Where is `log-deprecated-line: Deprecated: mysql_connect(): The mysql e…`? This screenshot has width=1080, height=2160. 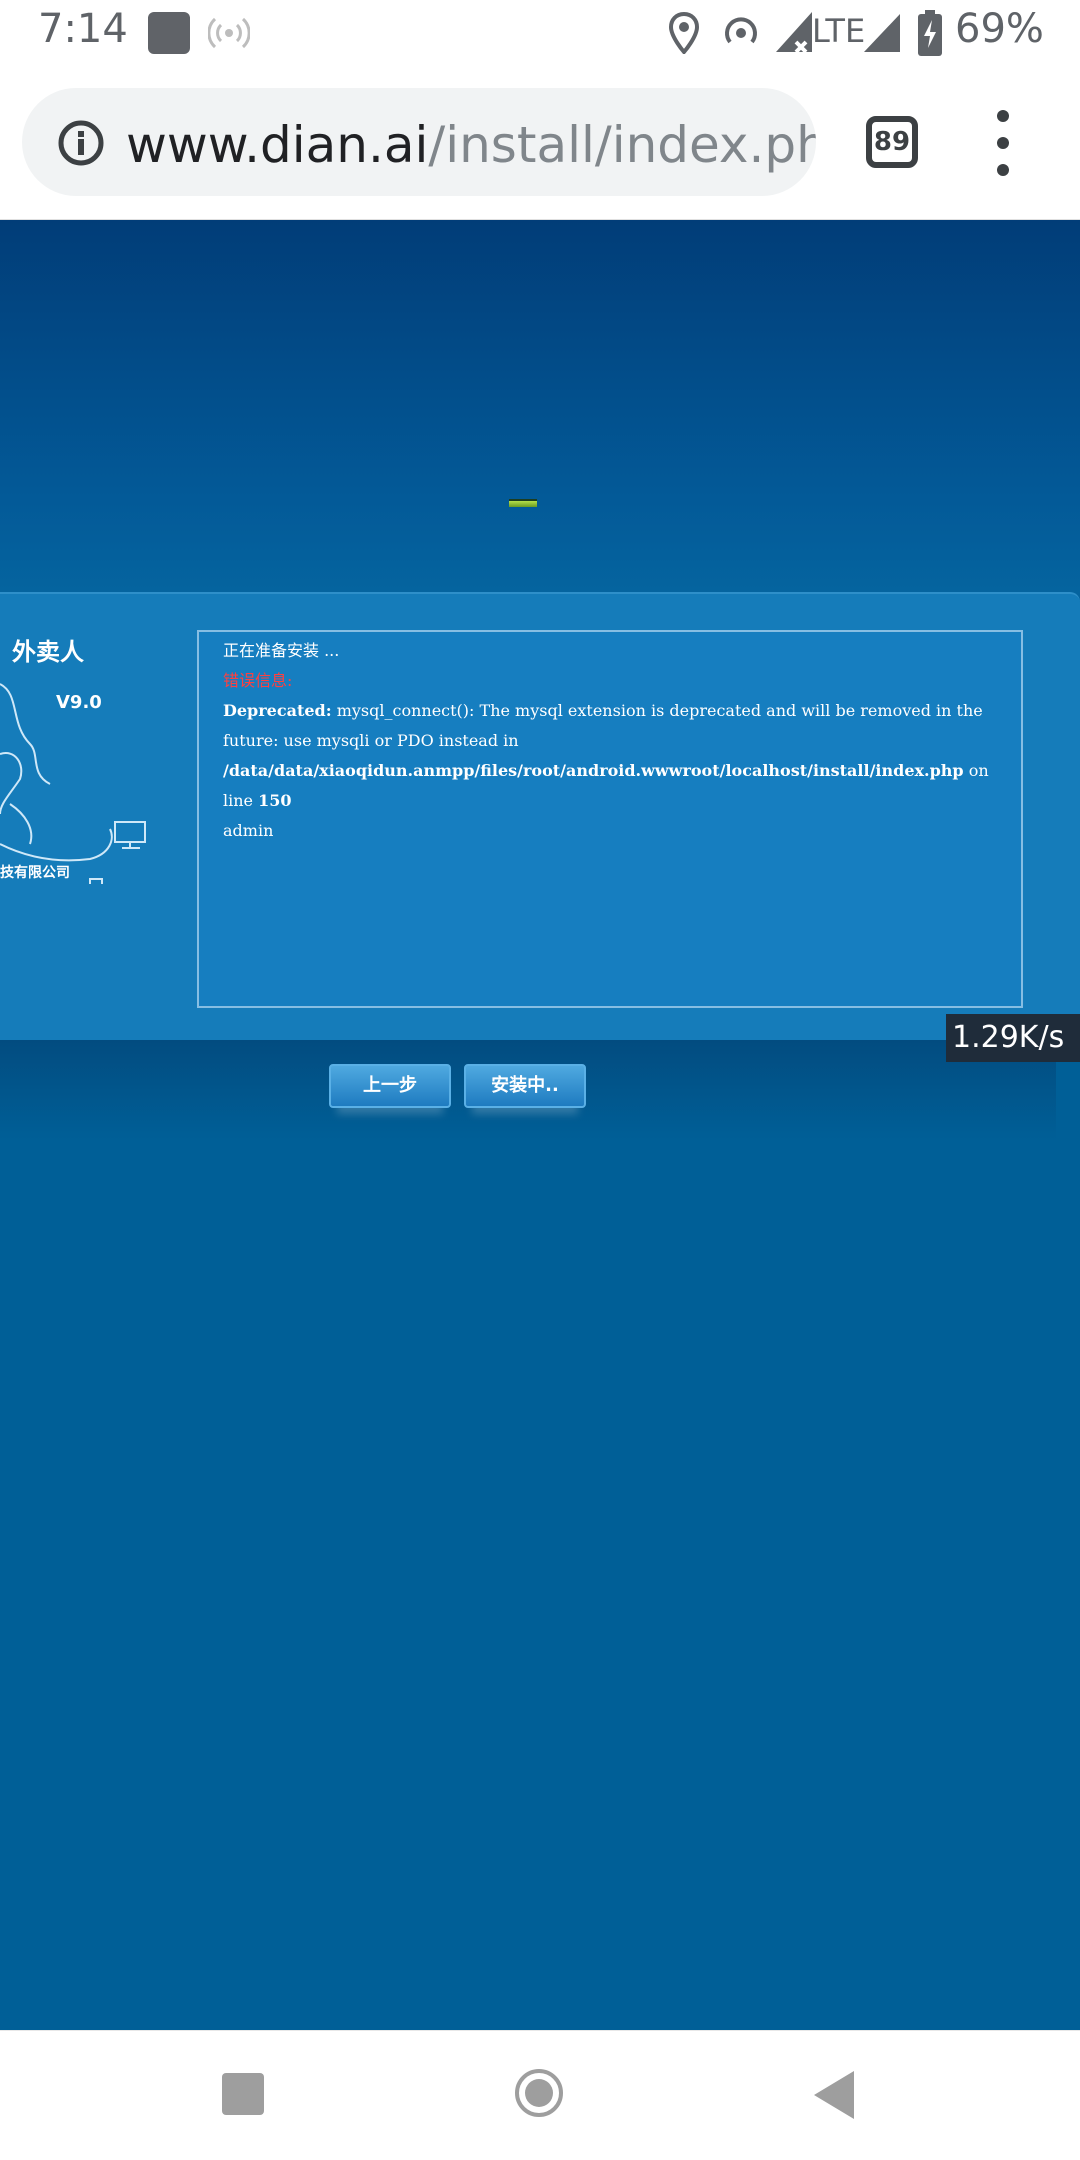 log-deprecated-line: Deprecated: mysql_connect(): The mysql e… is located at coordinates (610, 726).